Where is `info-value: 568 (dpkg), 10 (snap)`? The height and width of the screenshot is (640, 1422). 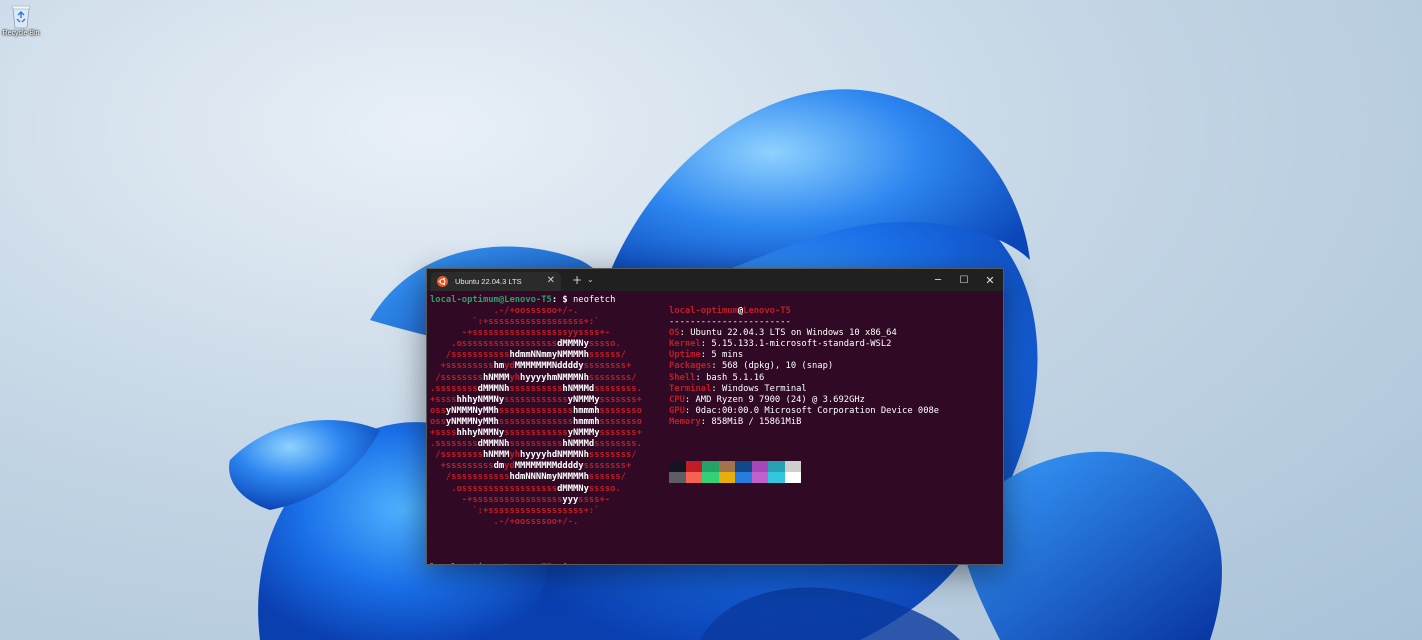 info-value: 568 (dpkg), 10 (snap) is located at coordinates (777, 366).